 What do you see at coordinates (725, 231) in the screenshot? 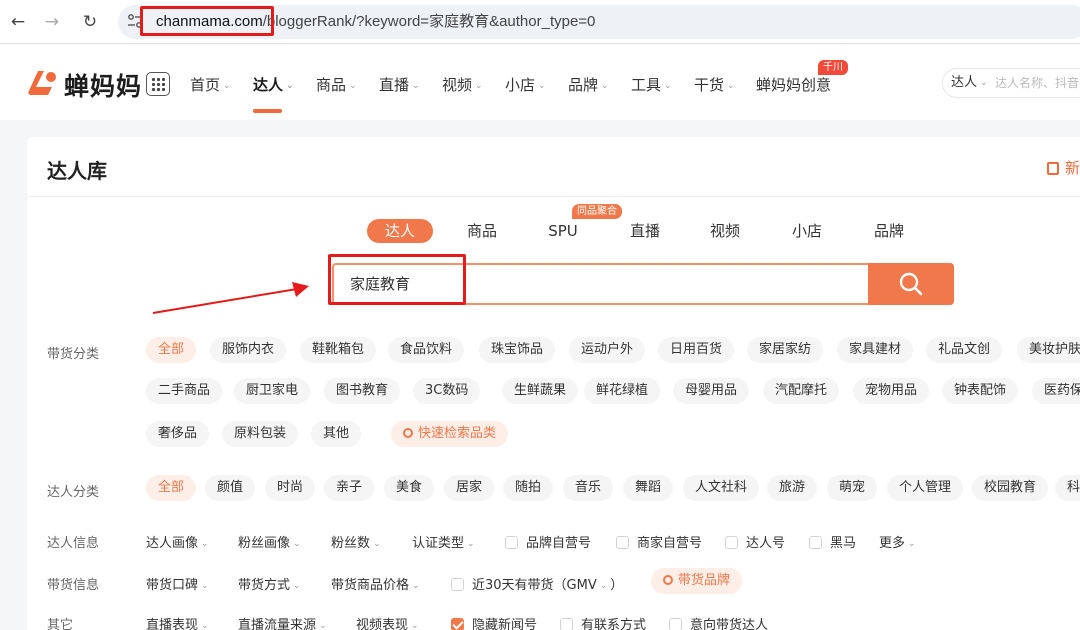
I see `search-tab-4: 视频` at bounding box center [725, 231].